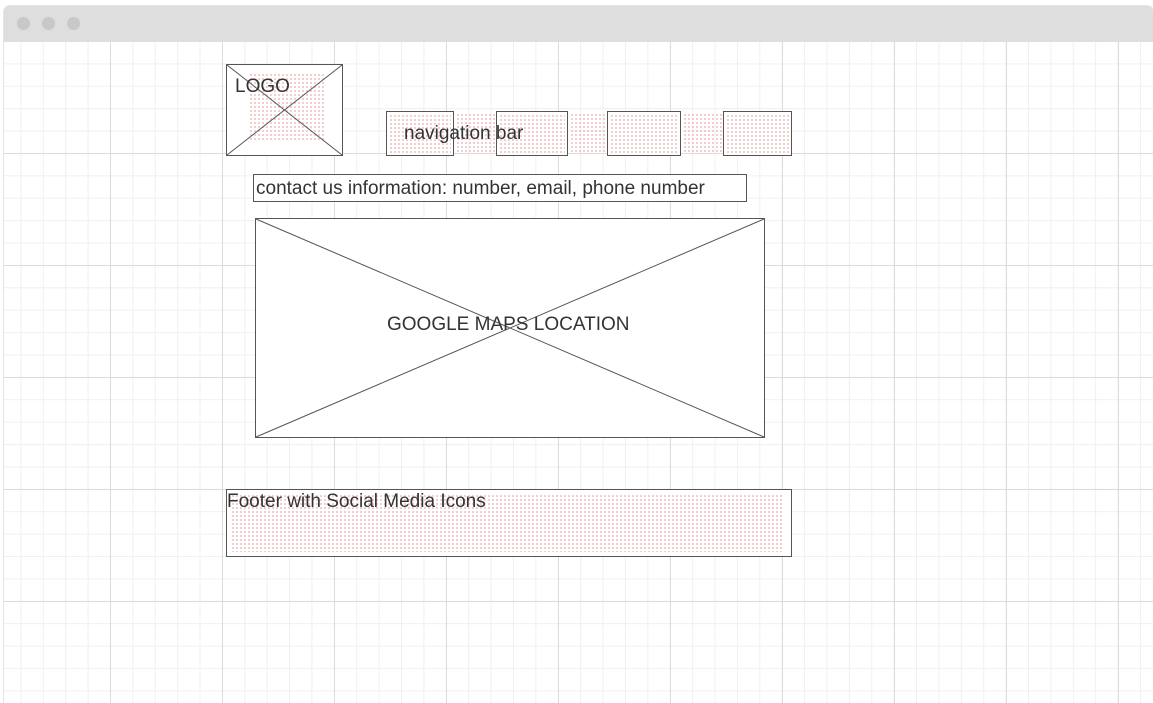 The image size is (1153, 703). I want to click on window-maximize-dot, so click(73, 23).